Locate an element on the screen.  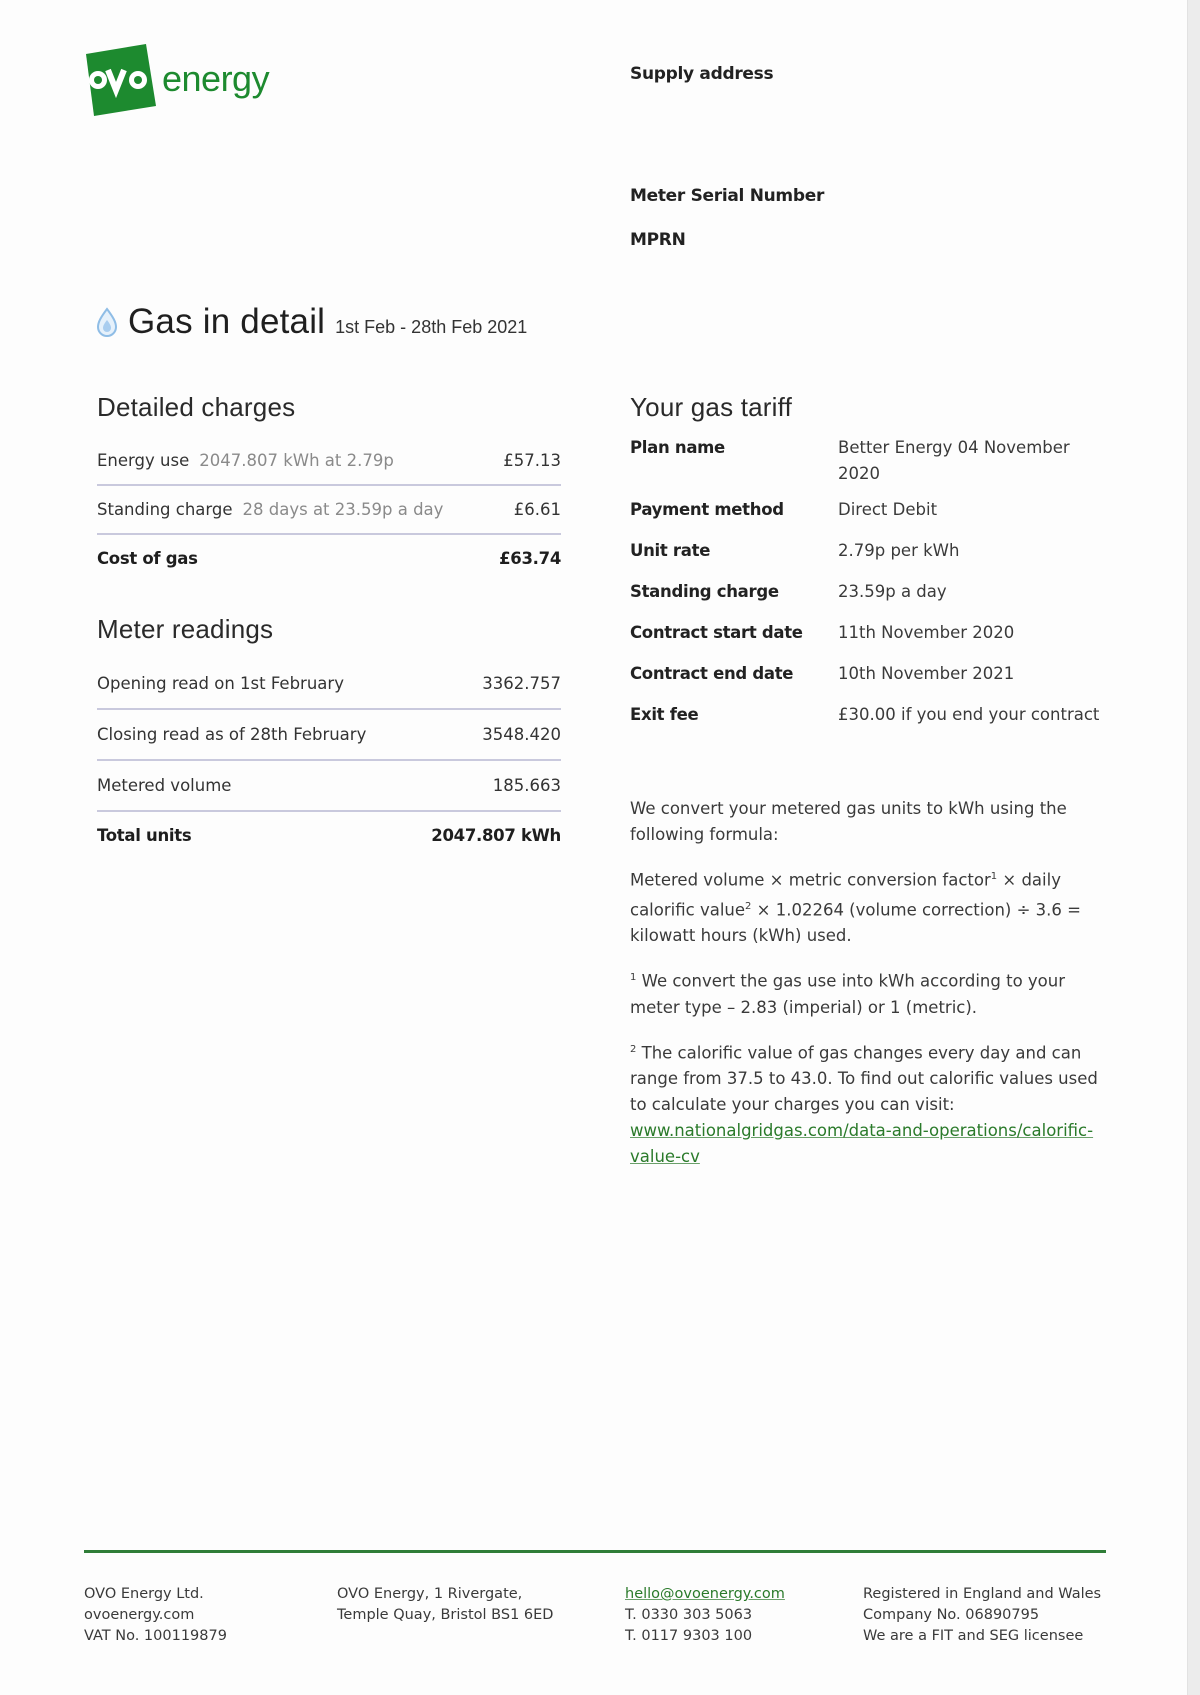
reading-label: Closing read as of 28th February is located at coordinates (232, 734).